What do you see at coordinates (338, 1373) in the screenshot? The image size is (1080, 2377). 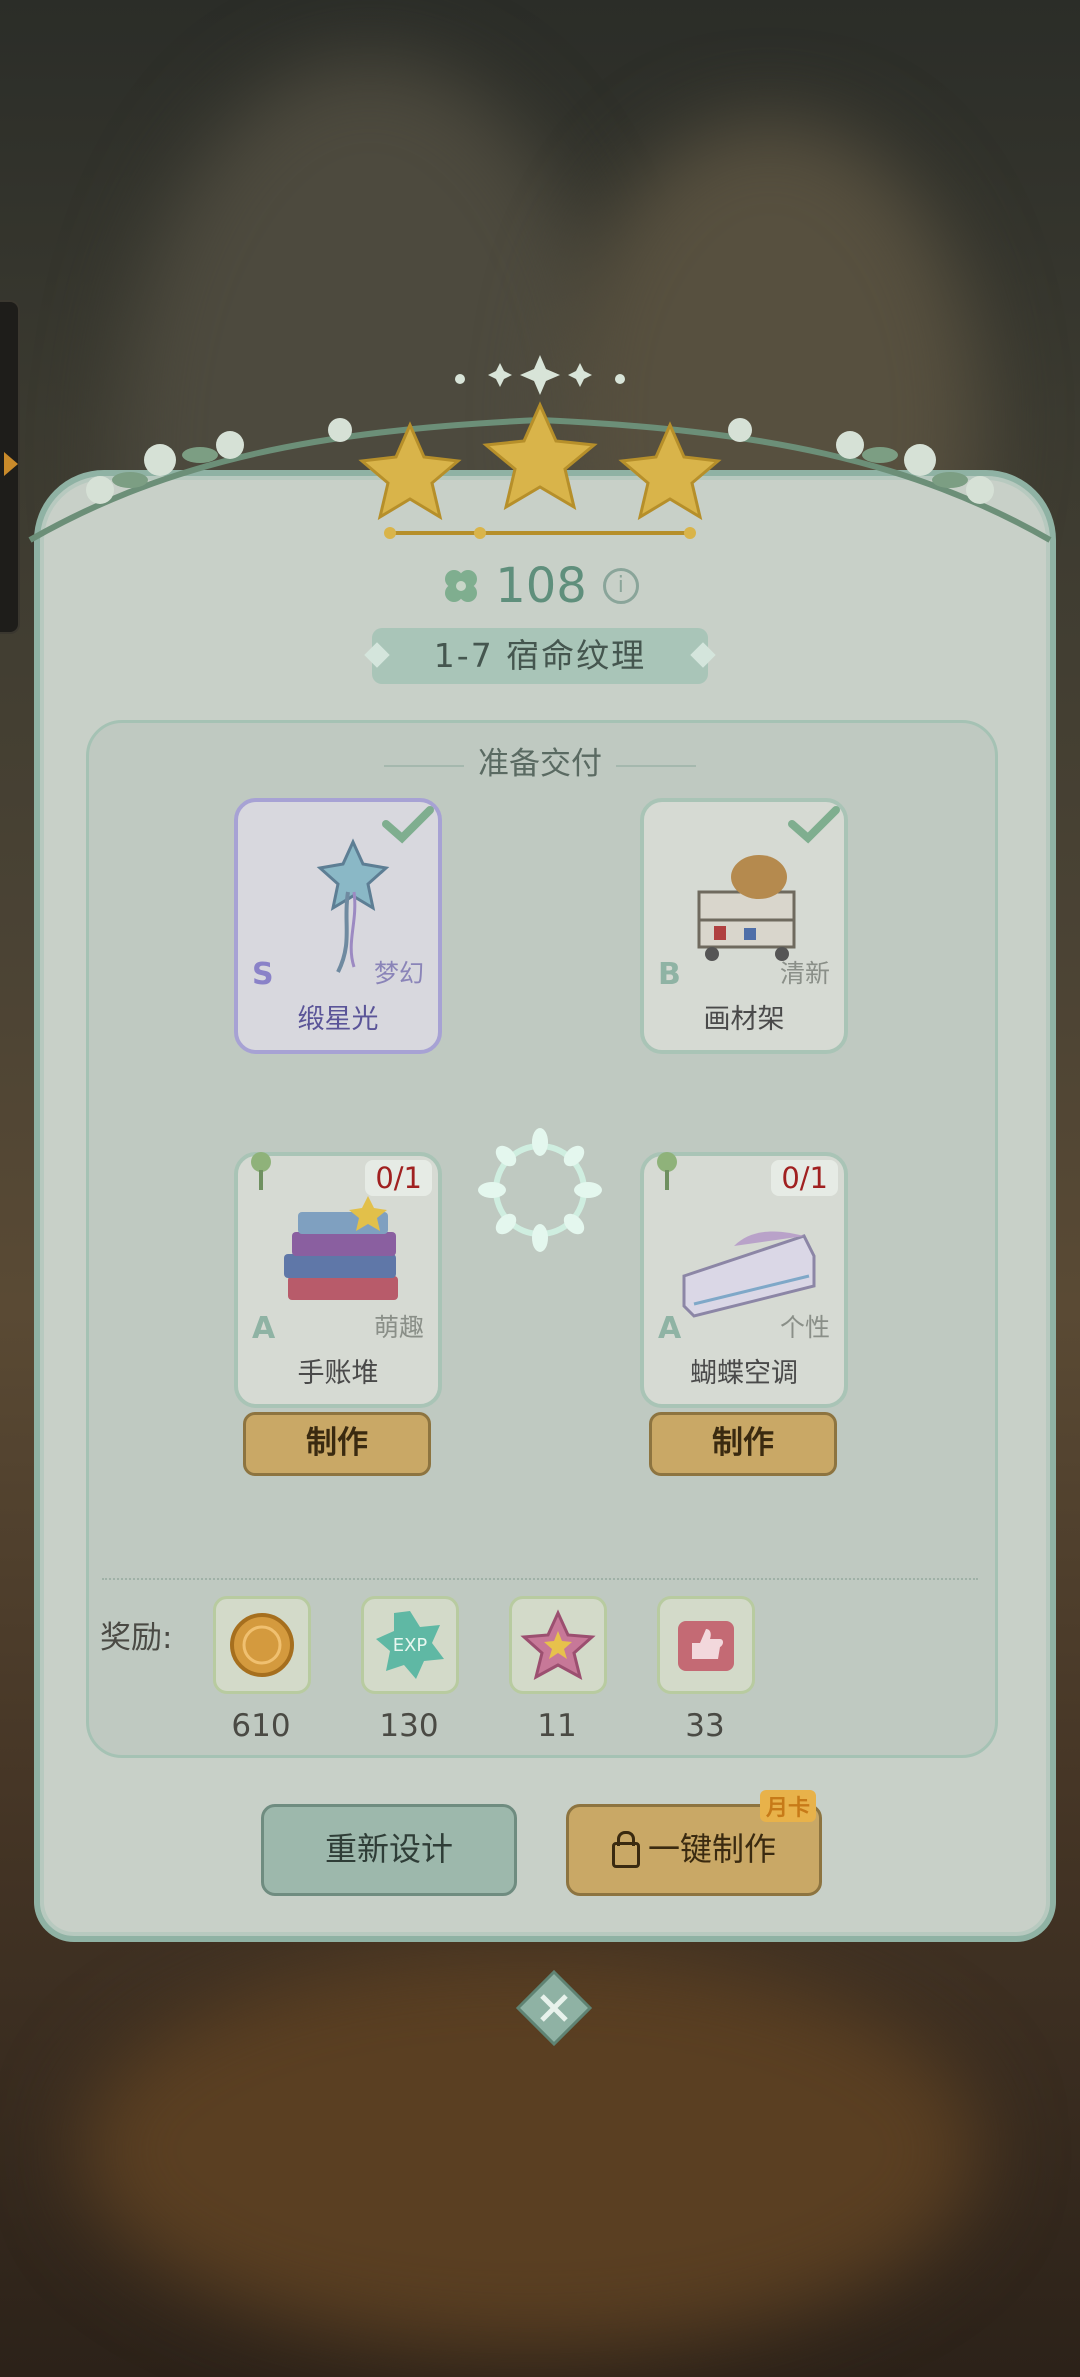 I see `item-name: 手账堆` at bounding box center [338, 1373].